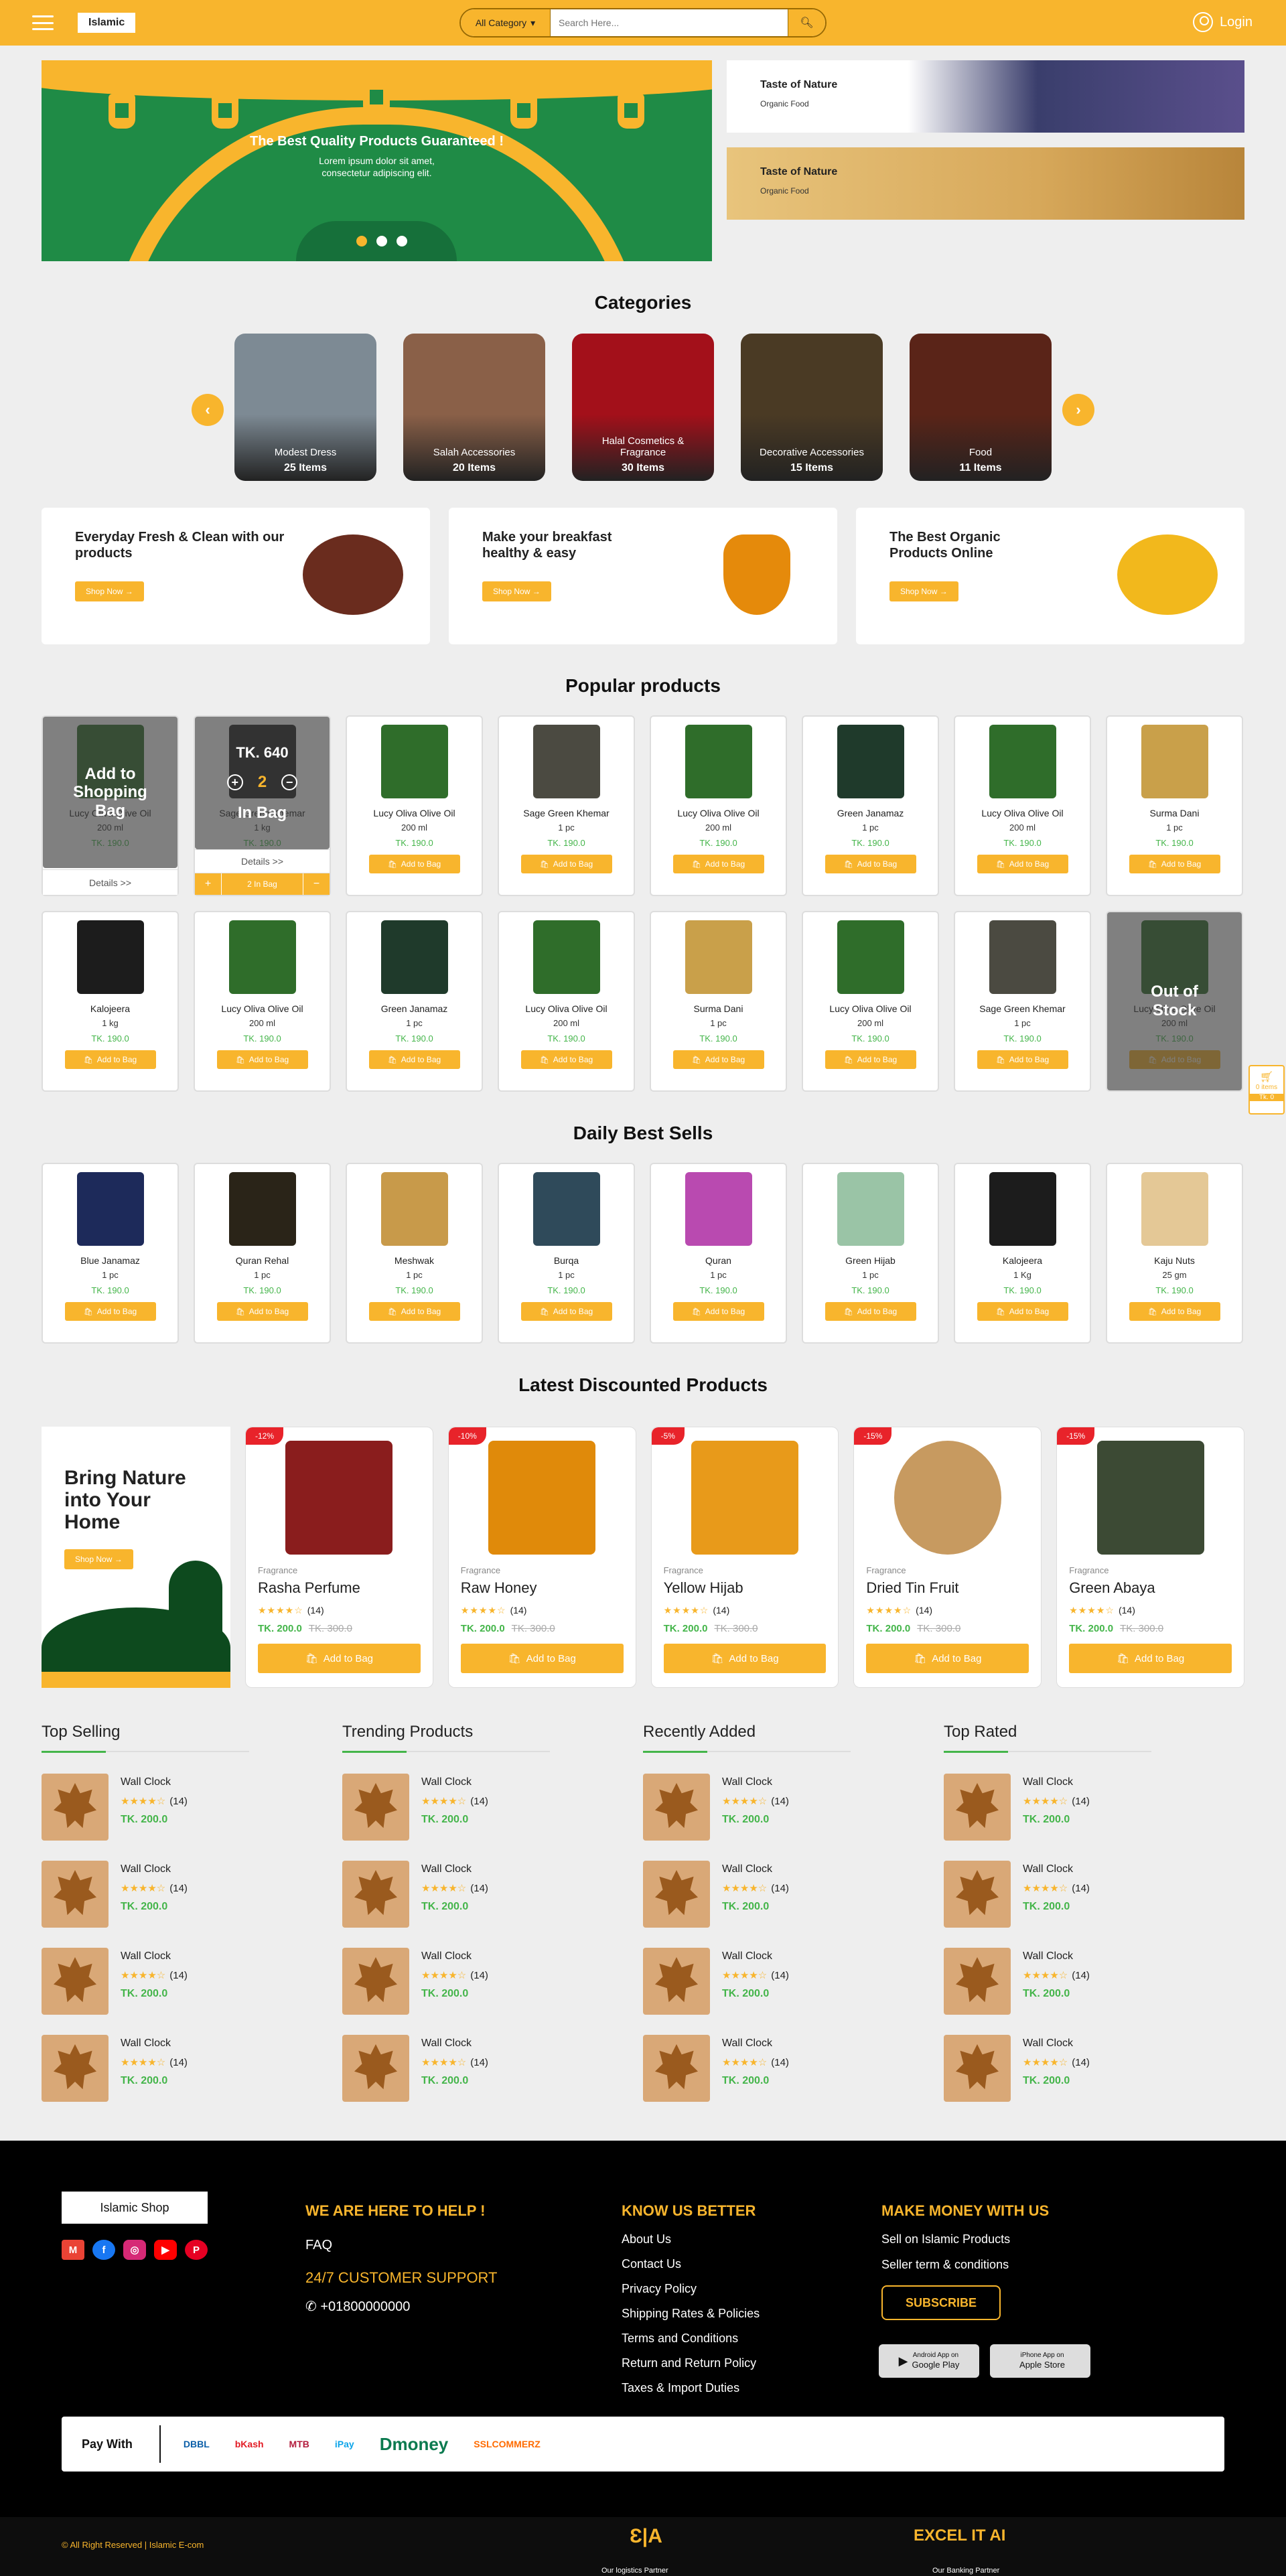 The height and width of the screenshot is (2576, 1286). Describe the element at coordinates (262, 884) in the screenshot. I see `in-bag-button: 2 In Bag` at that location.